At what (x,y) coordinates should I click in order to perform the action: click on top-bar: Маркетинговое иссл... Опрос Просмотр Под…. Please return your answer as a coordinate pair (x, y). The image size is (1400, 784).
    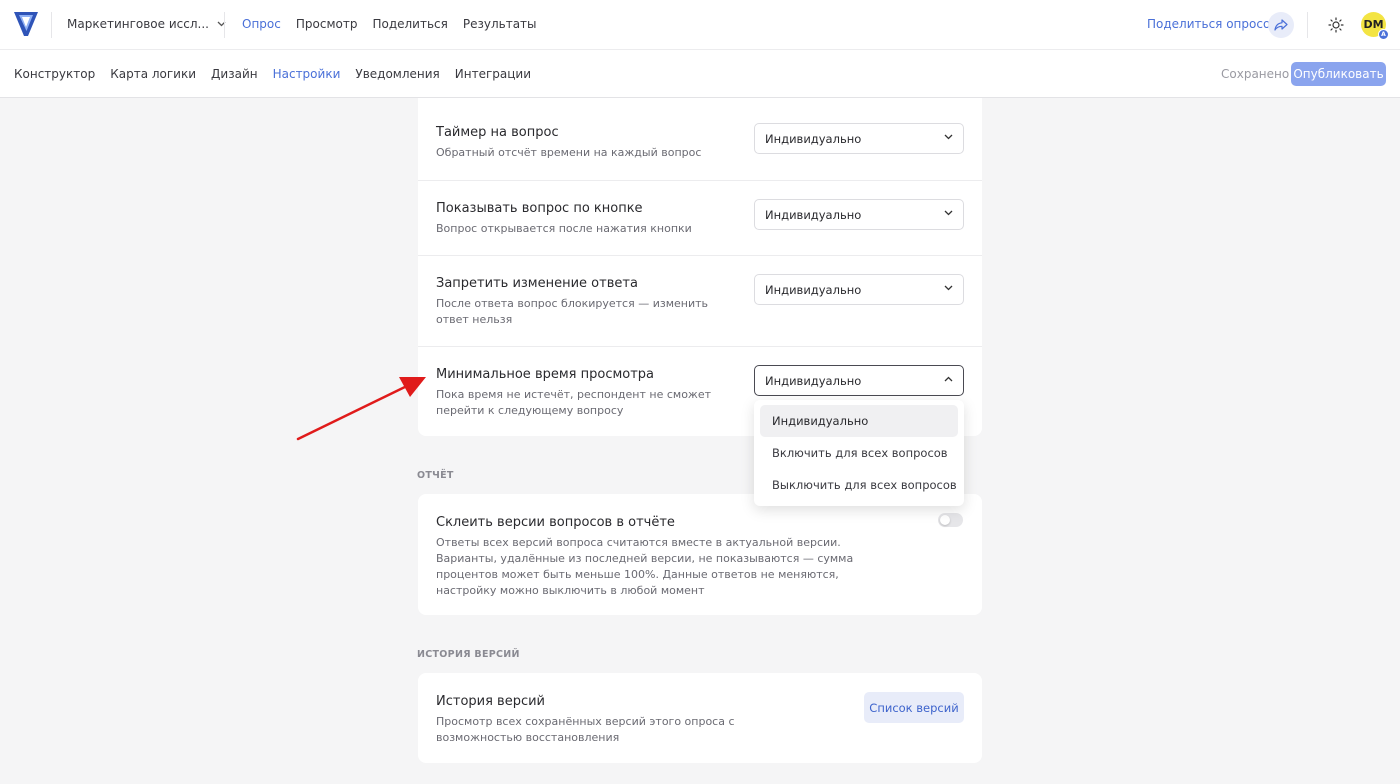
    Looking at the image, I should click on (700, 25).